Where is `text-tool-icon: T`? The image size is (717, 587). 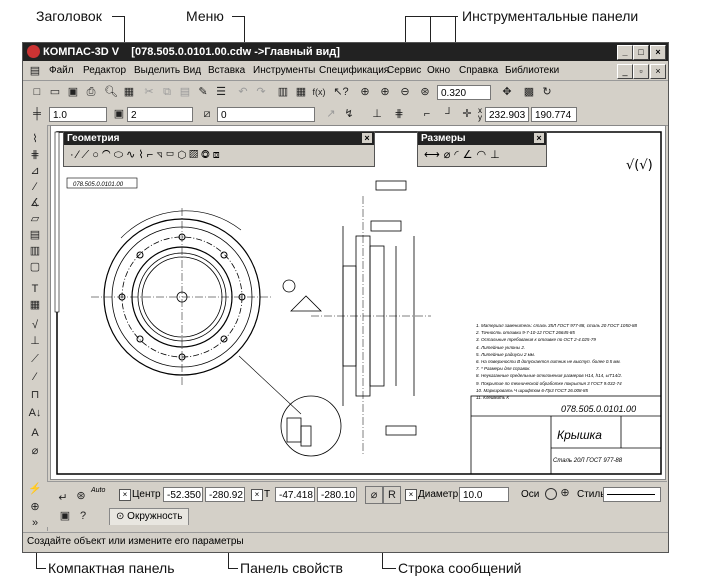 text-tool-icon: T is located at coordinates (35, 289).